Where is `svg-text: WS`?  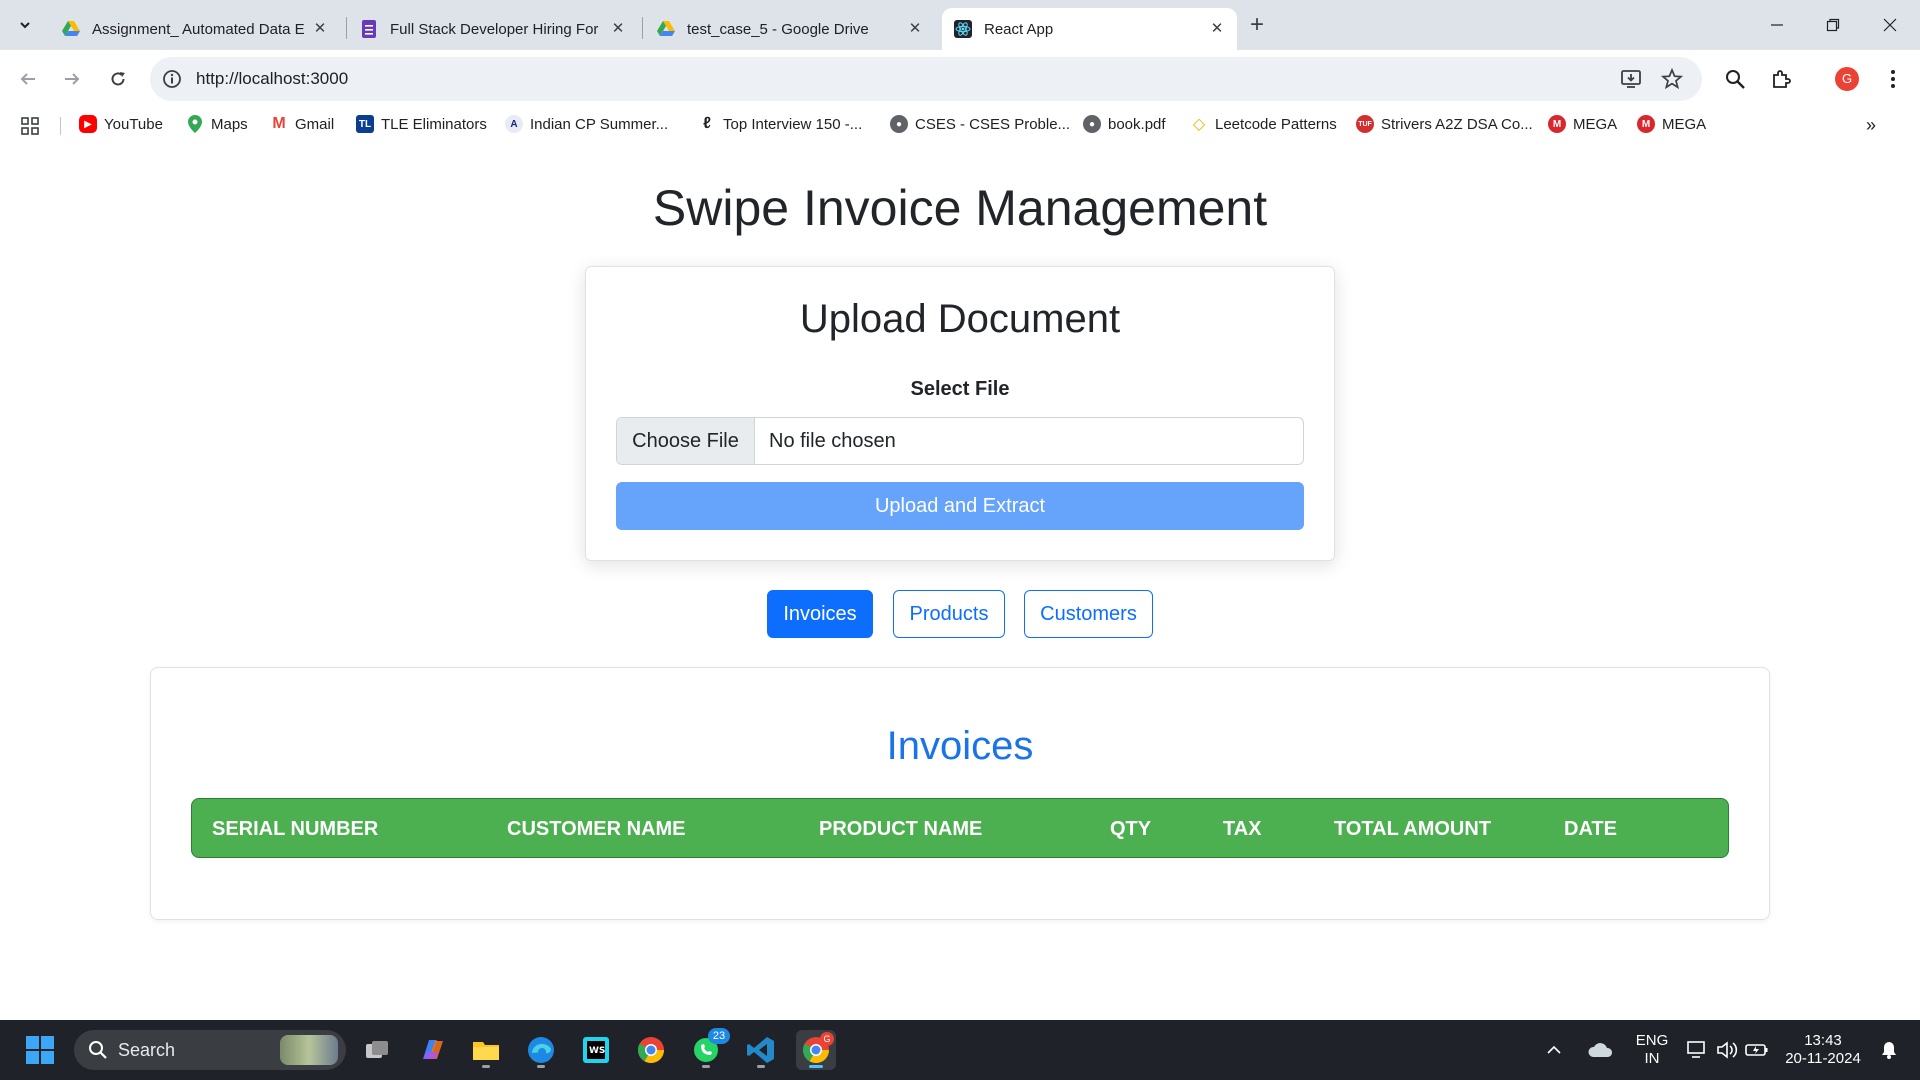 svg-text: WS is located at coordinates (597, 1051).